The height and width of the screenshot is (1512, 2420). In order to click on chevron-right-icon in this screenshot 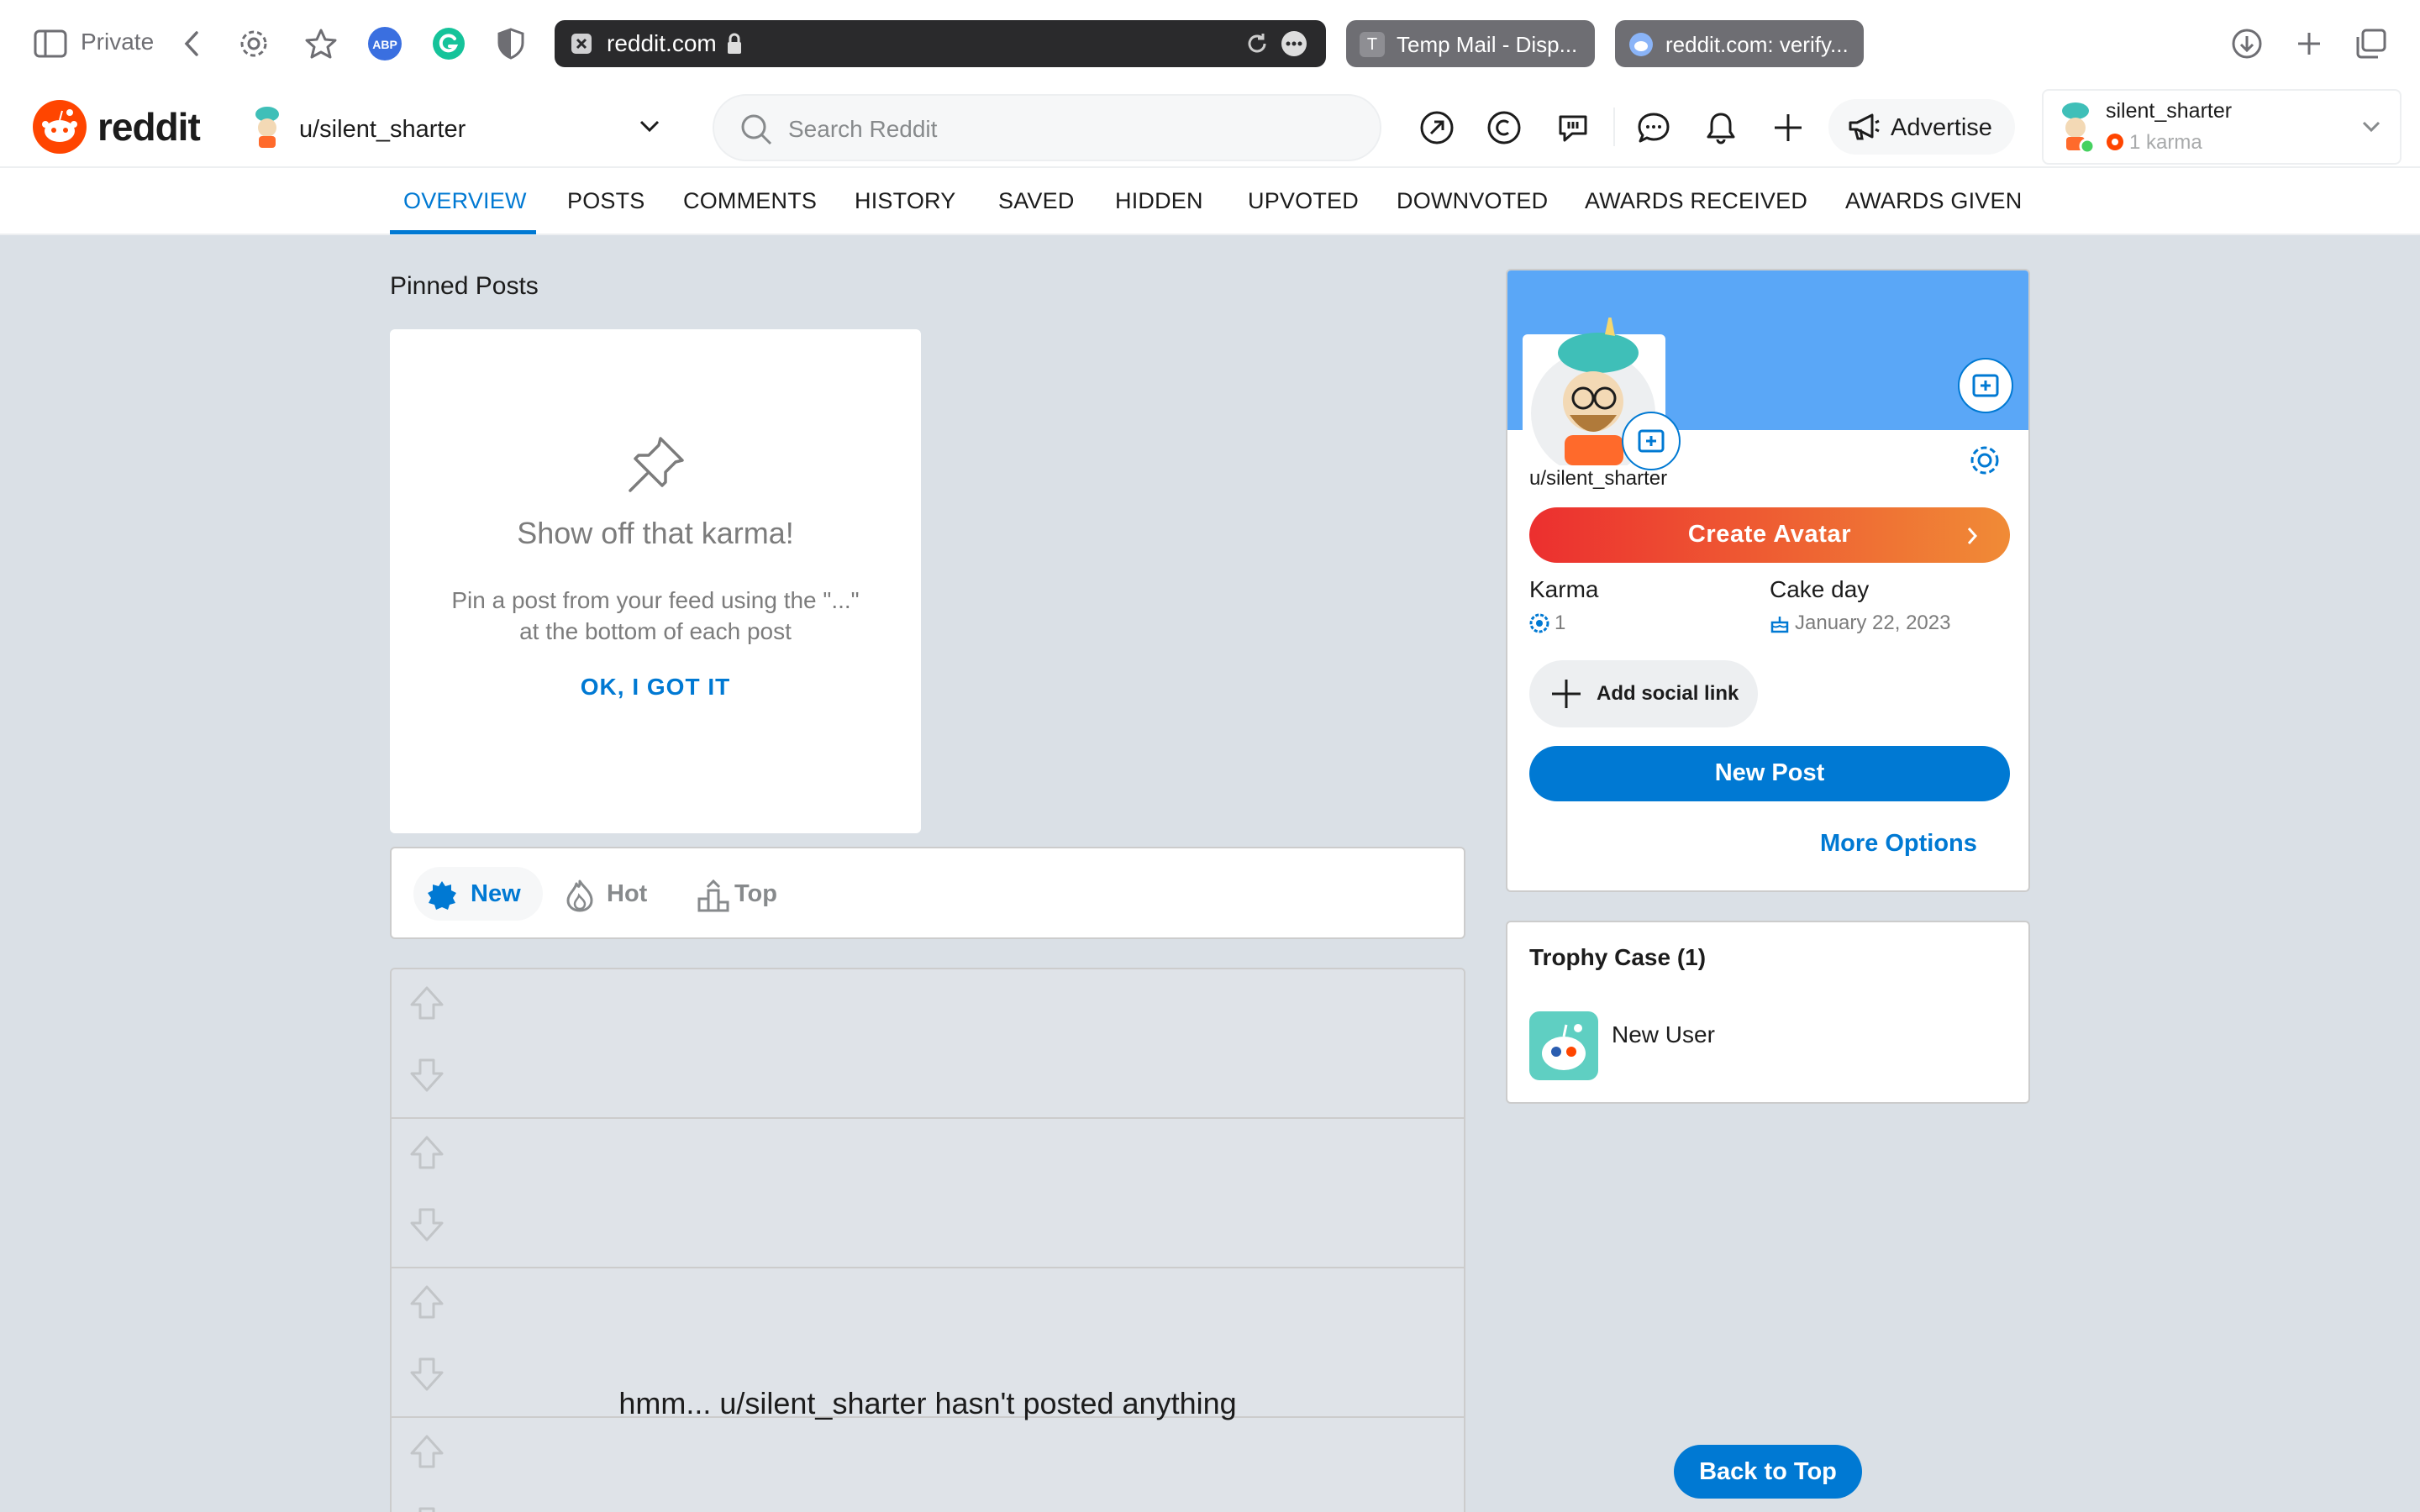, I will do `click(1972, 536)`.